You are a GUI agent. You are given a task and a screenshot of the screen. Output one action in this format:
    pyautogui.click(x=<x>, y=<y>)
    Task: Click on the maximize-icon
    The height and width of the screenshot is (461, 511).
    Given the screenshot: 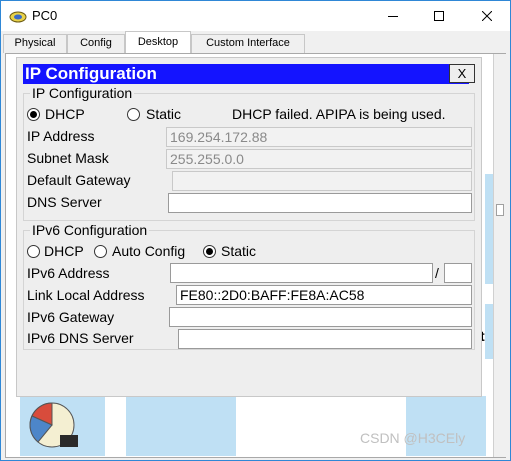 What is the action you would take?
    pyautogui.click(x=439, y=16)
    